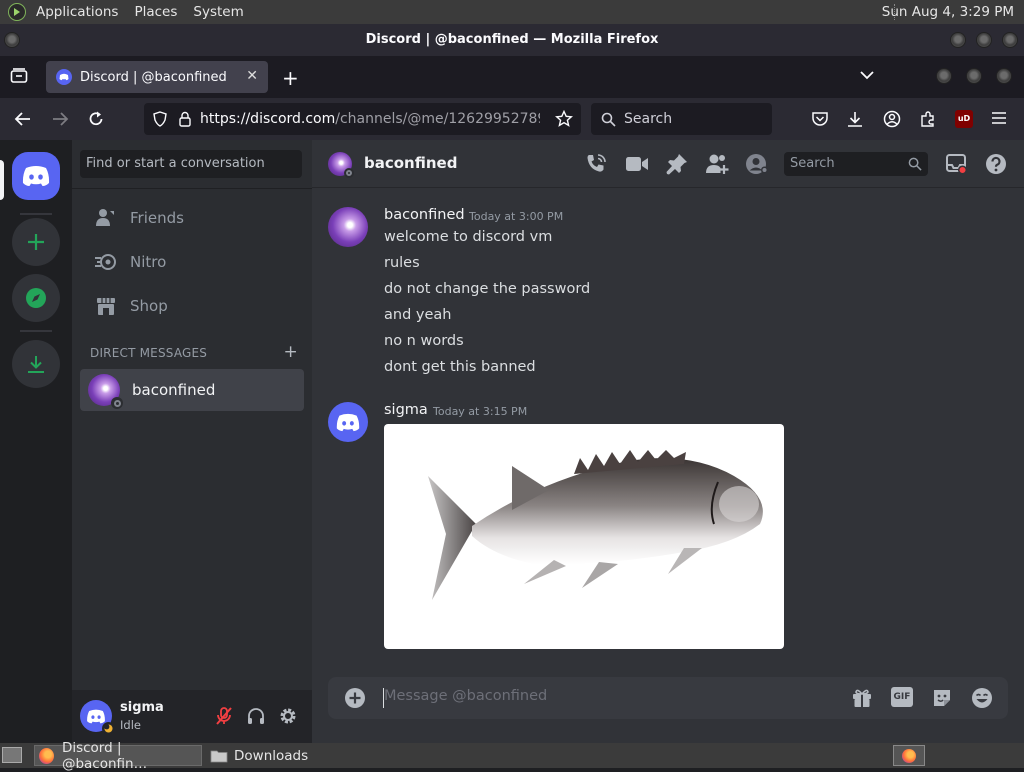 This screenshot has height=772, width=1024. I want to click on browser-minimize-button, so click(944, 76).